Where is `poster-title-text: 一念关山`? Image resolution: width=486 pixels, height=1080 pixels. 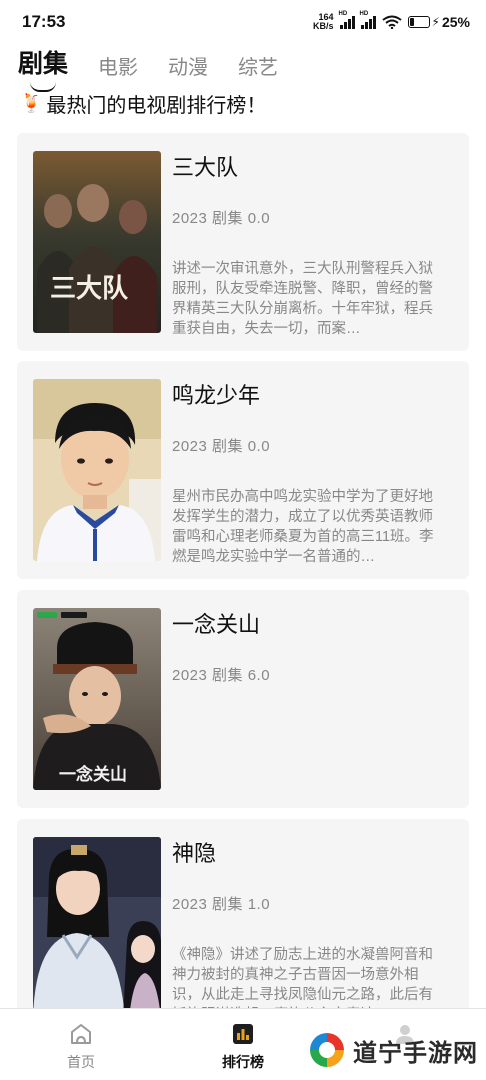 poster-title-text: 一念关山 is located at coordinates (93, 774).